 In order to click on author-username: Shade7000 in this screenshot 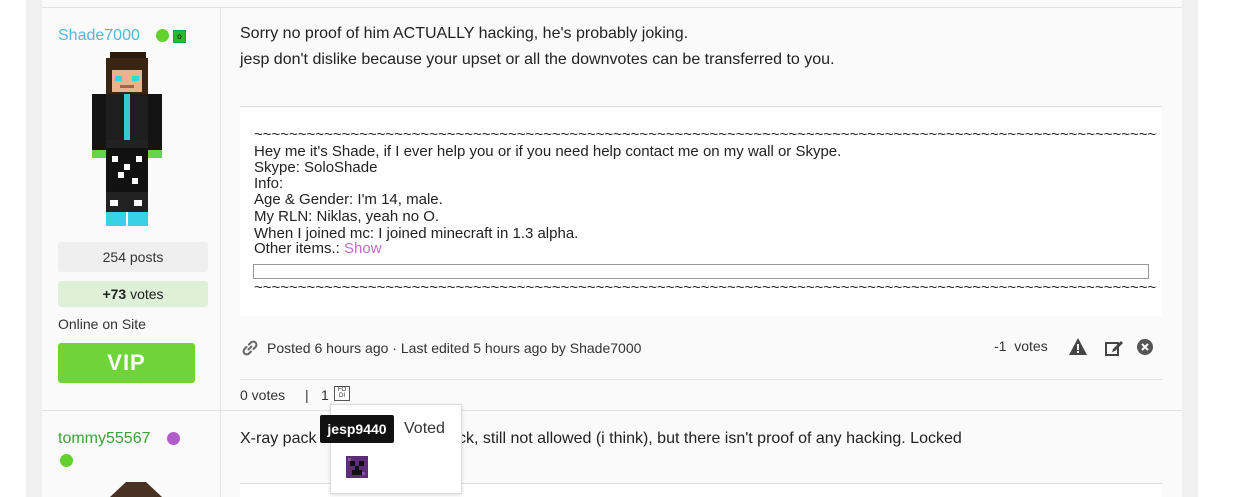, I will do `click(99, 36)`.